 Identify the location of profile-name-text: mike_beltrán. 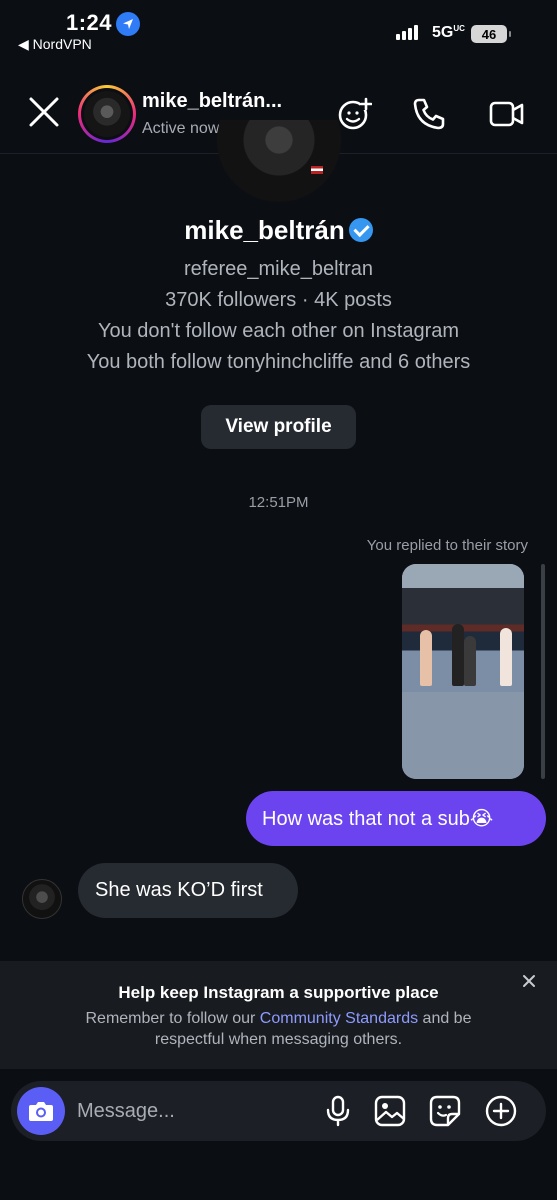
(264, 230).